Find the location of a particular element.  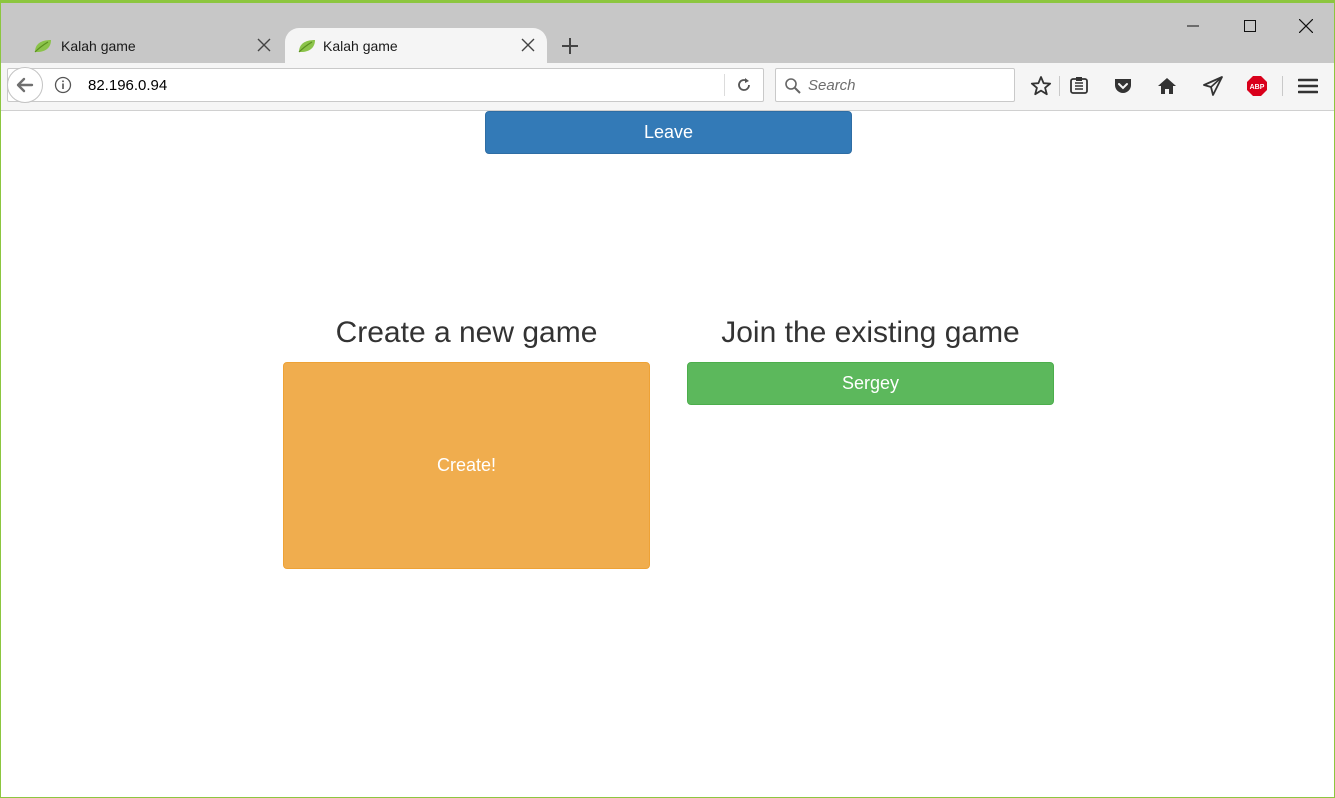

new-tab-button is located at coordinates (570, 46).